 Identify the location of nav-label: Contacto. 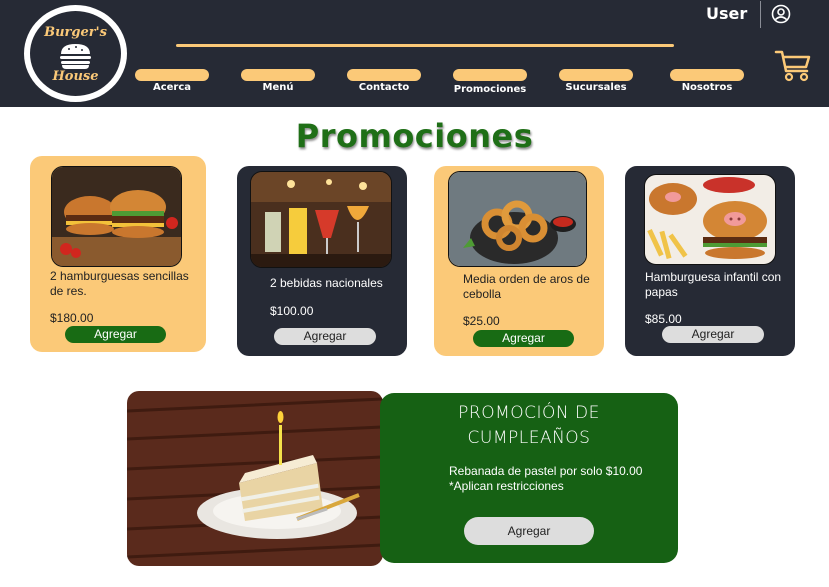
(384, 87).